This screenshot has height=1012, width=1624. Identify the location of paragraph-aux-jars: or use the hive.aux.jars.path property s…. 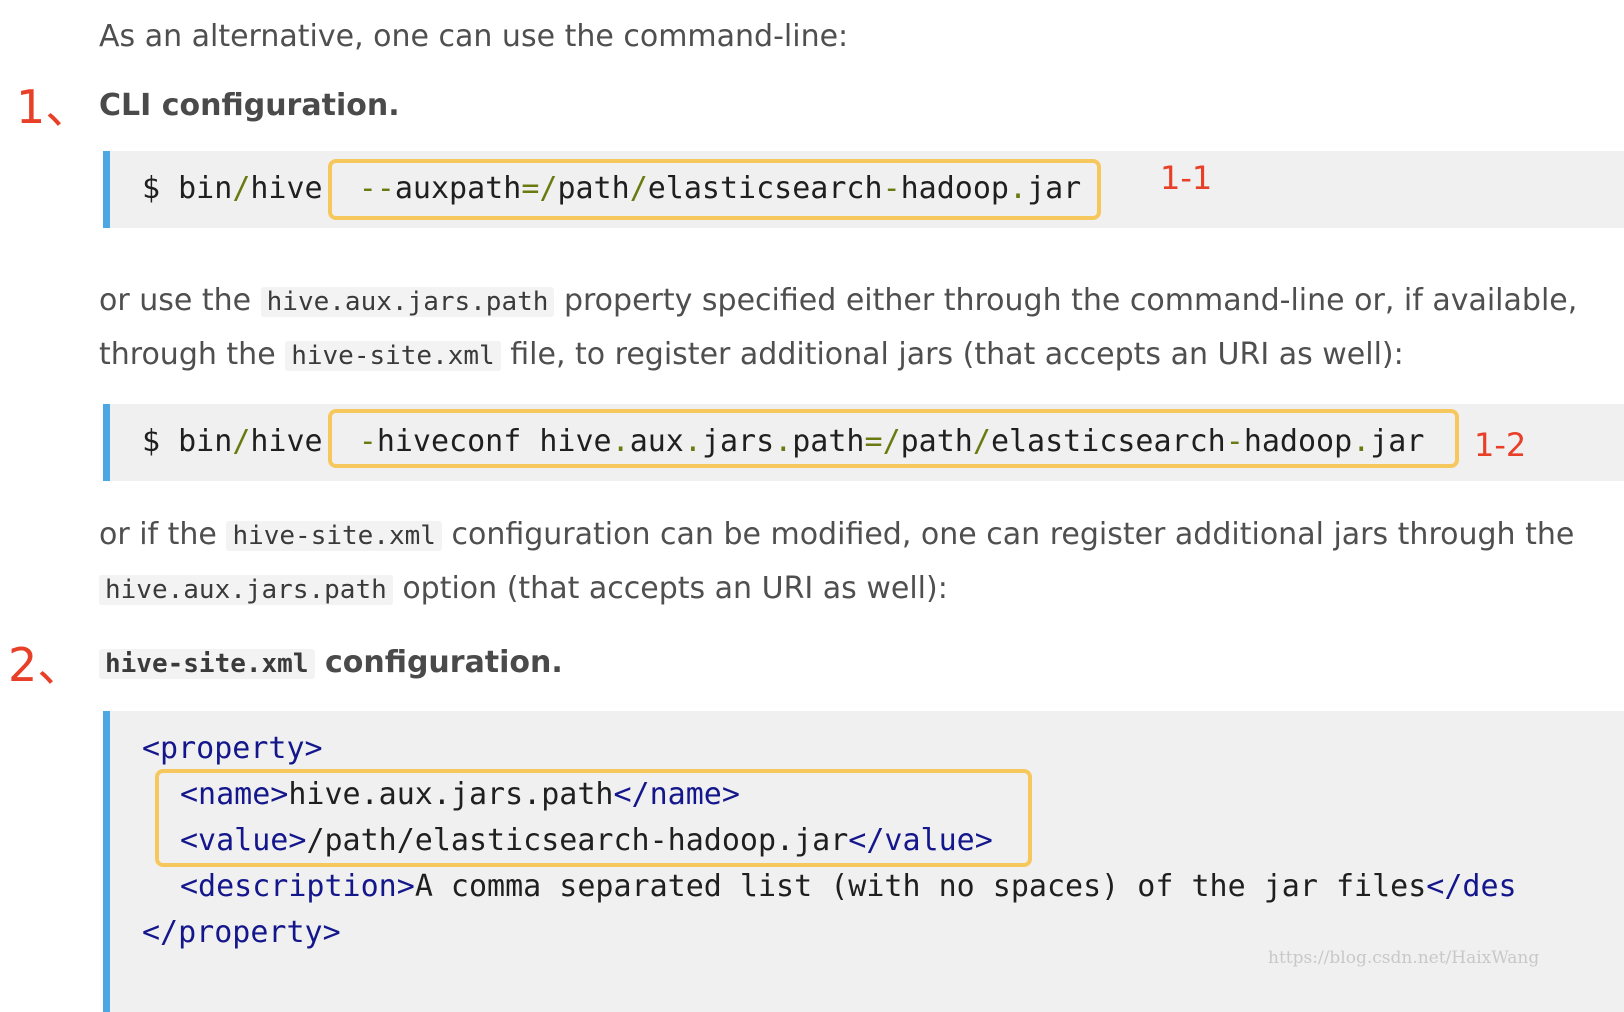
(838, 301).